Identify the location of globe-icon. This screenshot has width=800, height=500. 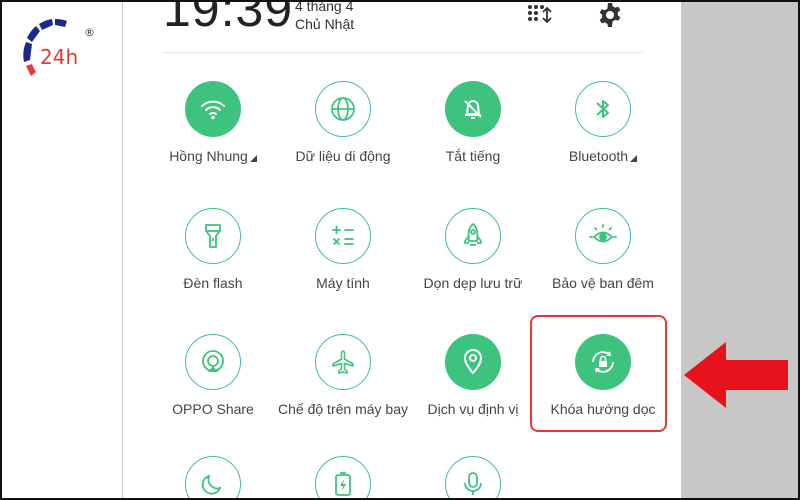
(343, 109).